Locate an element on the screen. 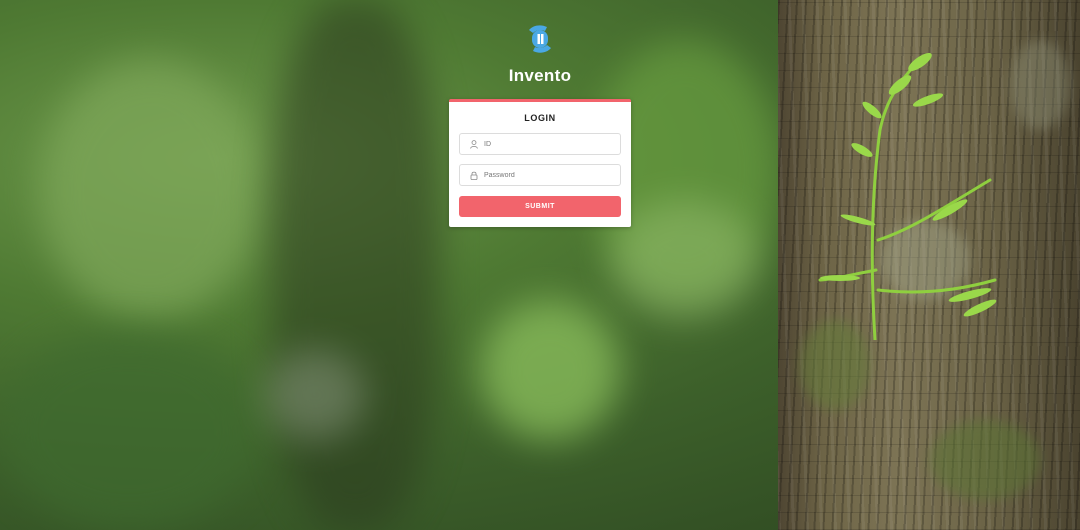 The height and width of the screenshot is (530, 1080). login-title: LOGIN is located at coordinates (540, 118).